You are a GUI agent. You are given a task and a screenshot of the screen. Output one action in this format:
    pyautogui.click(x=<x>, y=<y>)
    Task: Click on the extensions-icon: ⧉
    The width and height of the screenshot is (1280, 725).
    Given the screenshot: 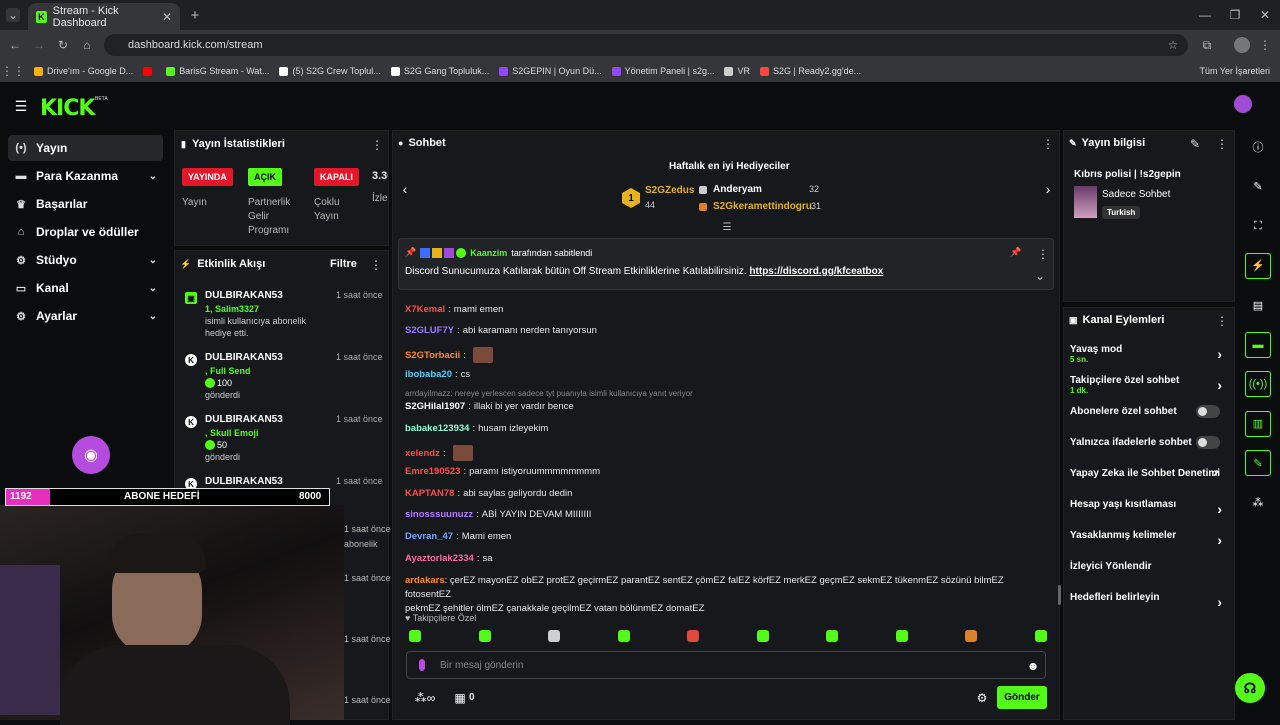 What is the action you would take?
    pyautogui.click(x=1207, y=45)
    